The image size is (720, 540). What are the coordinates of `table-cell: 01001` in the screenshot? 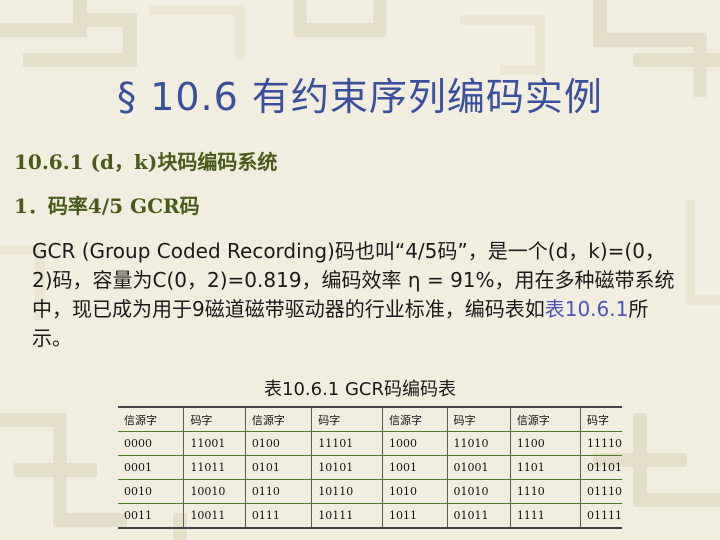 It's located at (478, 467).